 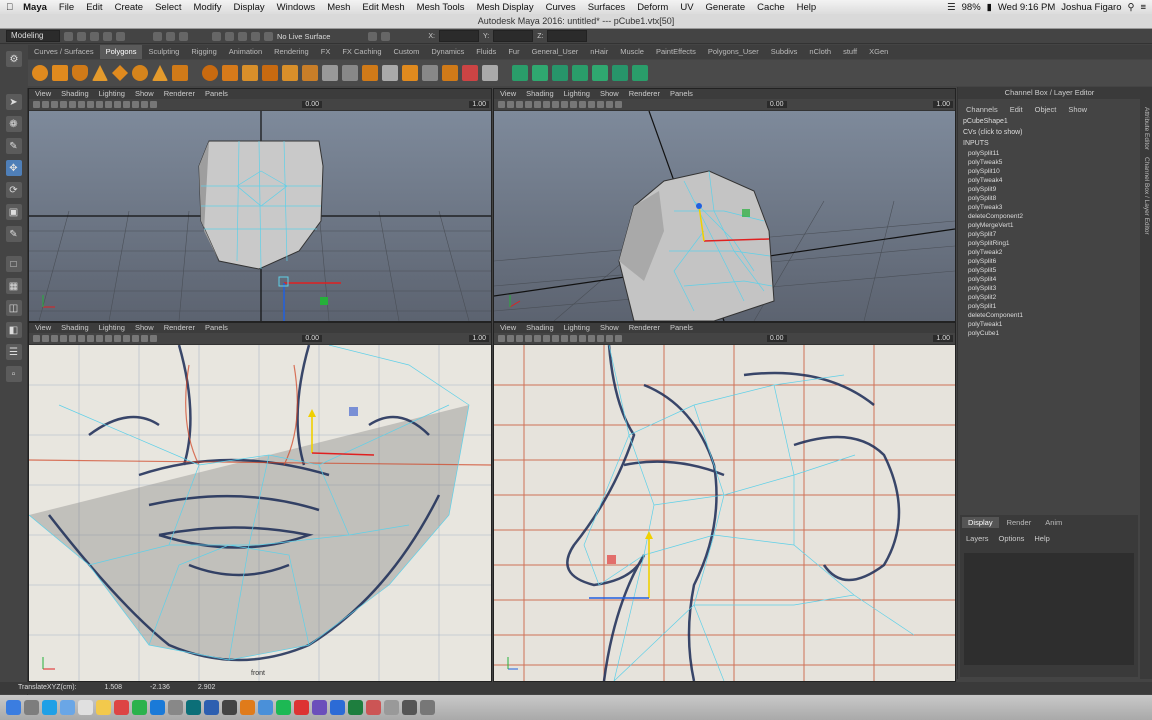 What do you see at coordinates (676, 52) in the screenshot?
I see `tab-painteffects: PaintEffects` at bounding box center [676, 52].